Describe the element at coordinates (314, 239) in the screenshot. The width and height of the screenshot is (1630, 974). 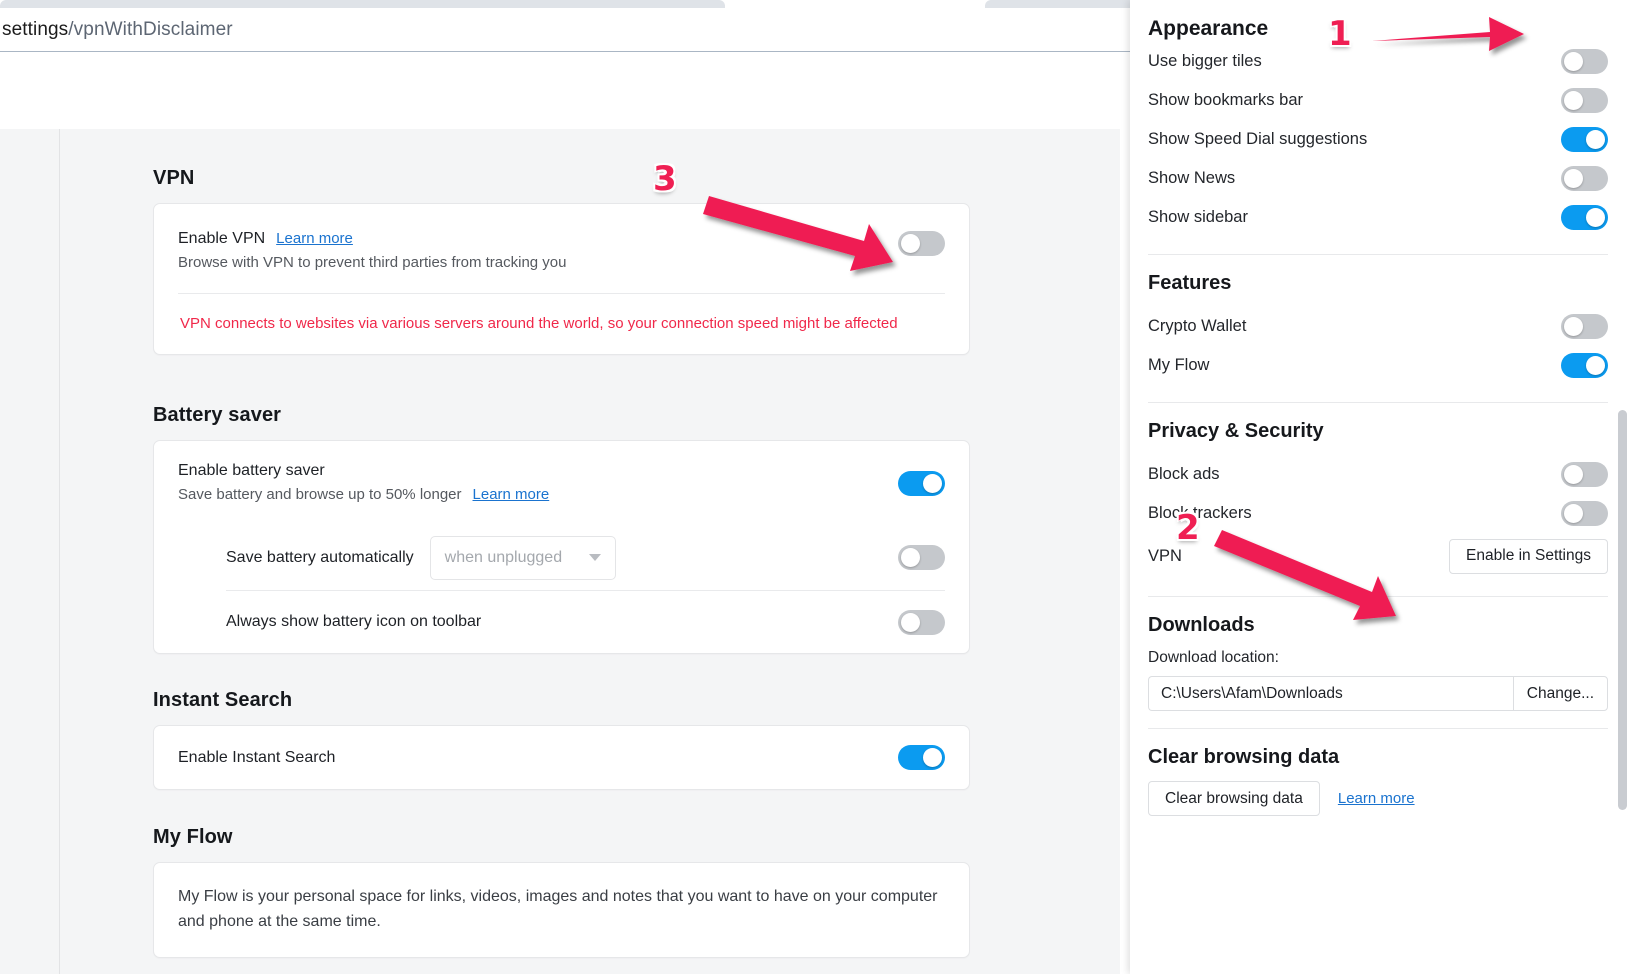
I see `vpn-learn-more-link: Learn more` at that location.